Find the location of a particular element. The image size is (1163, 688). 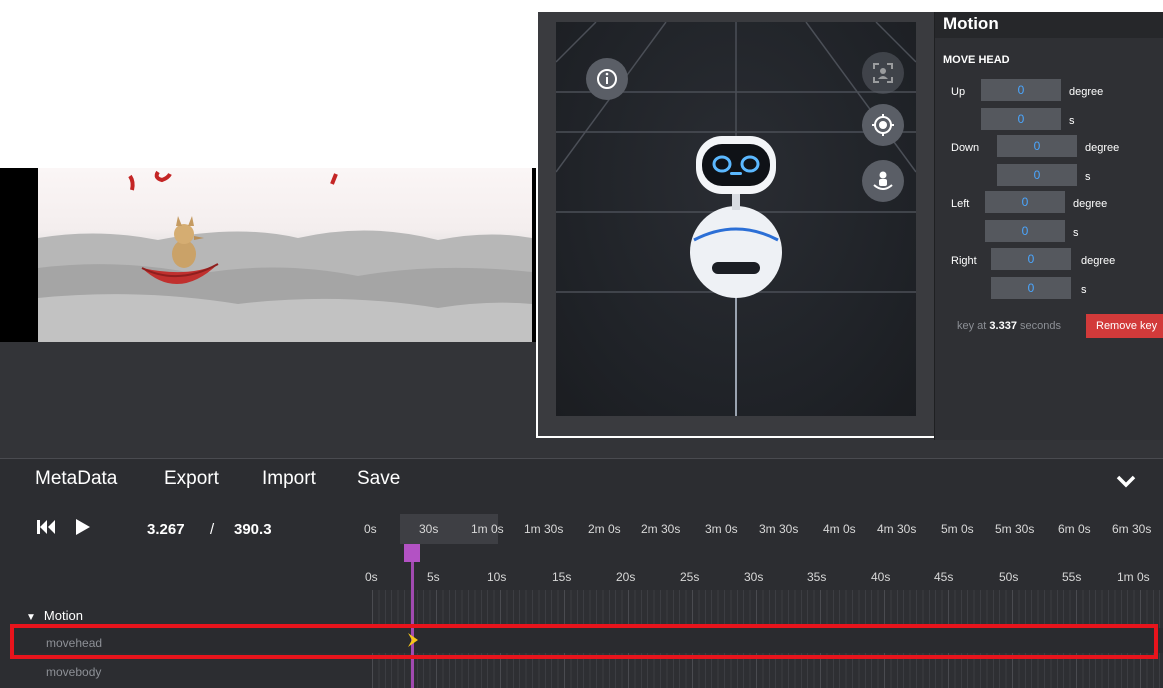

down-degree-unit: degree is located at coordinates (1102, 148).